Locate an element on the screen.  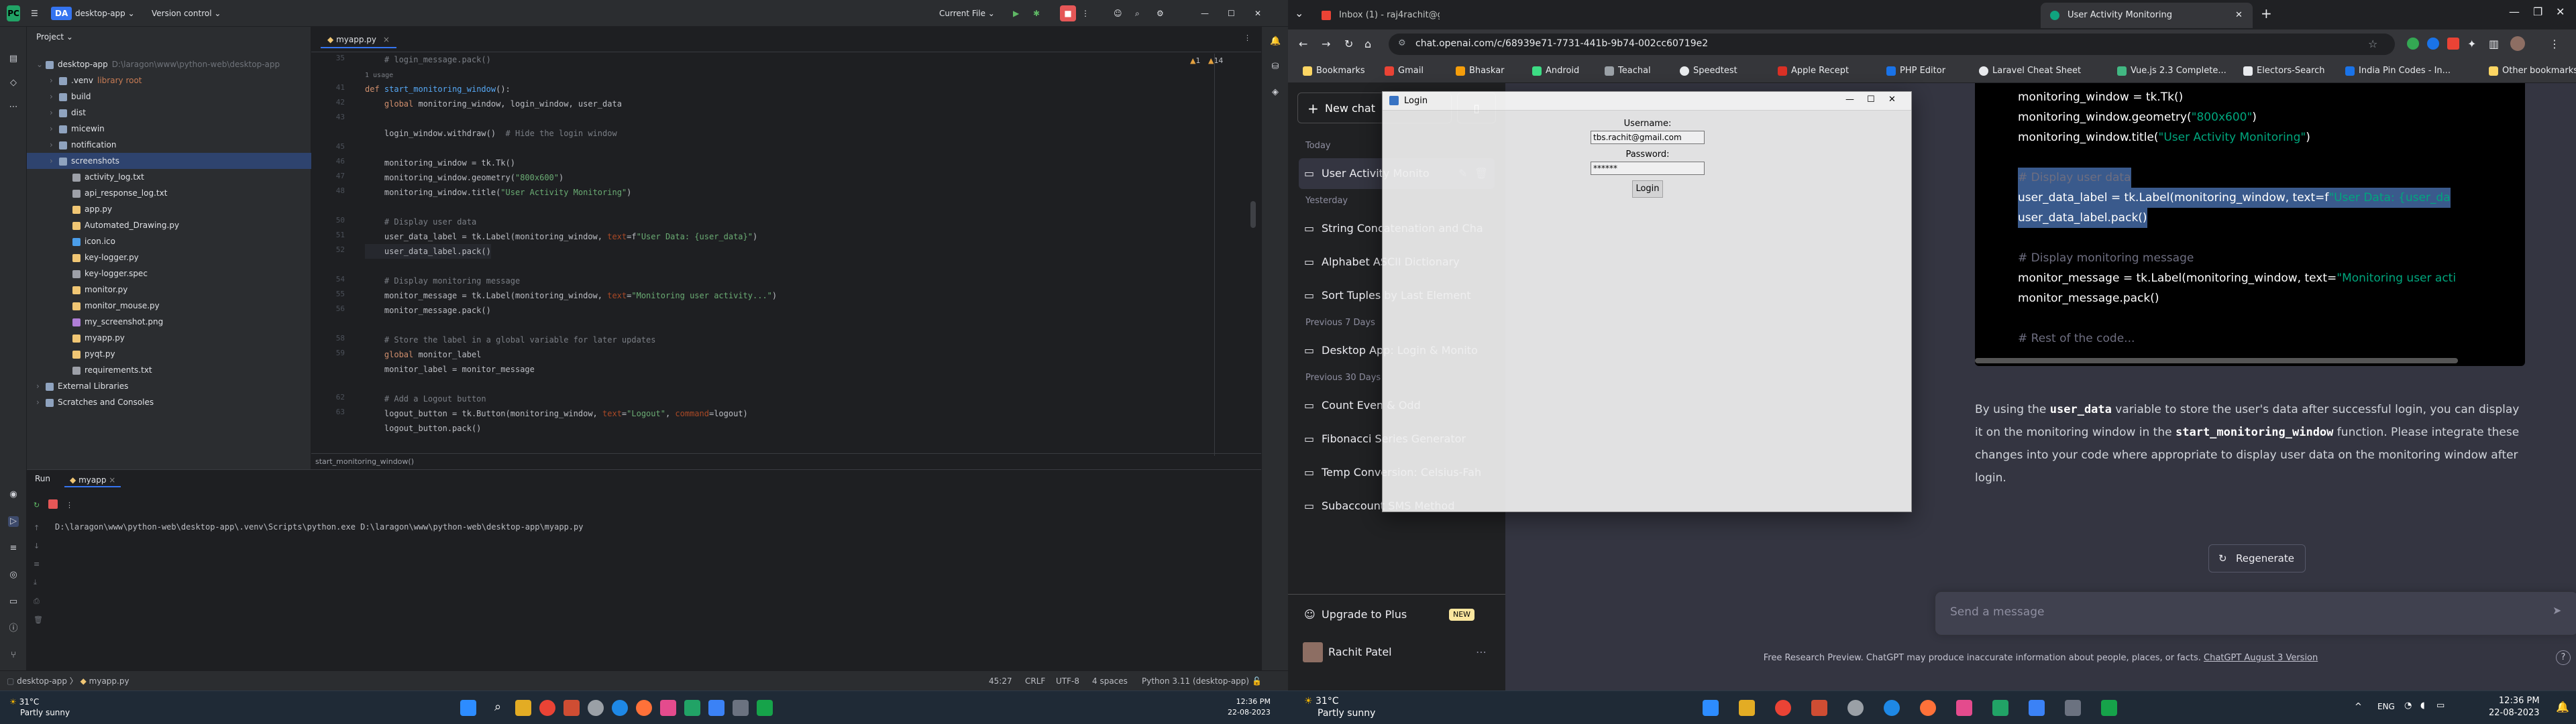
debug-icon: ✱ is located at coordinates (1036, 13).